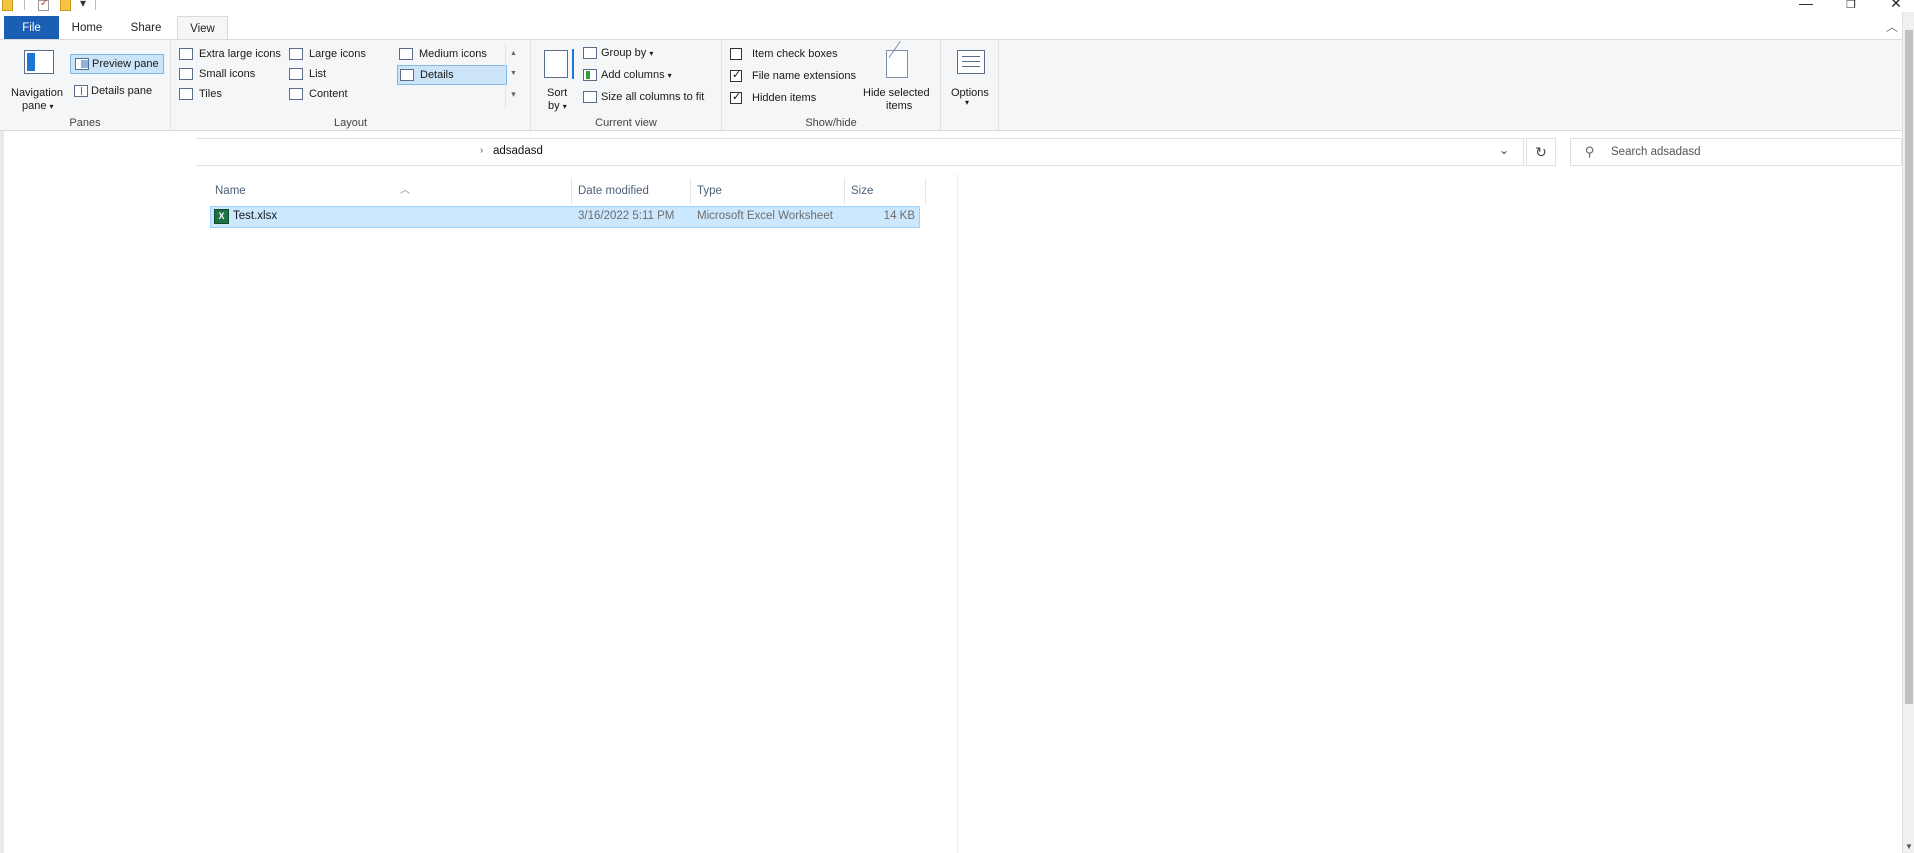 The width and height of the screenshot is (1914, 853). I want to click on column-header-size: Size, so click(886, 191).